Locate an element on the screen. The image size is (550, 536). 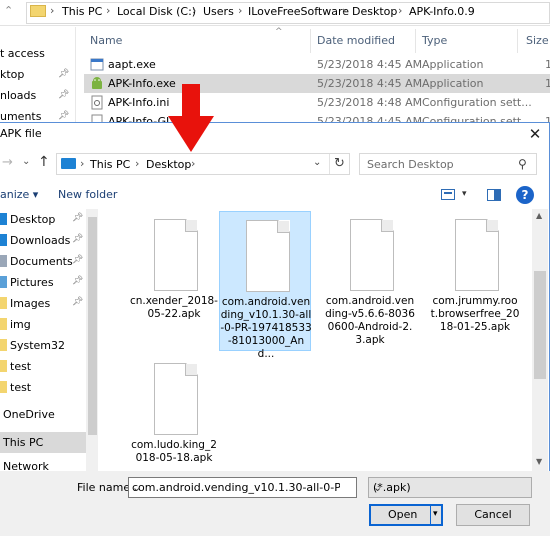
nav-item-label: Desktop is located at coordinates (33, 219).